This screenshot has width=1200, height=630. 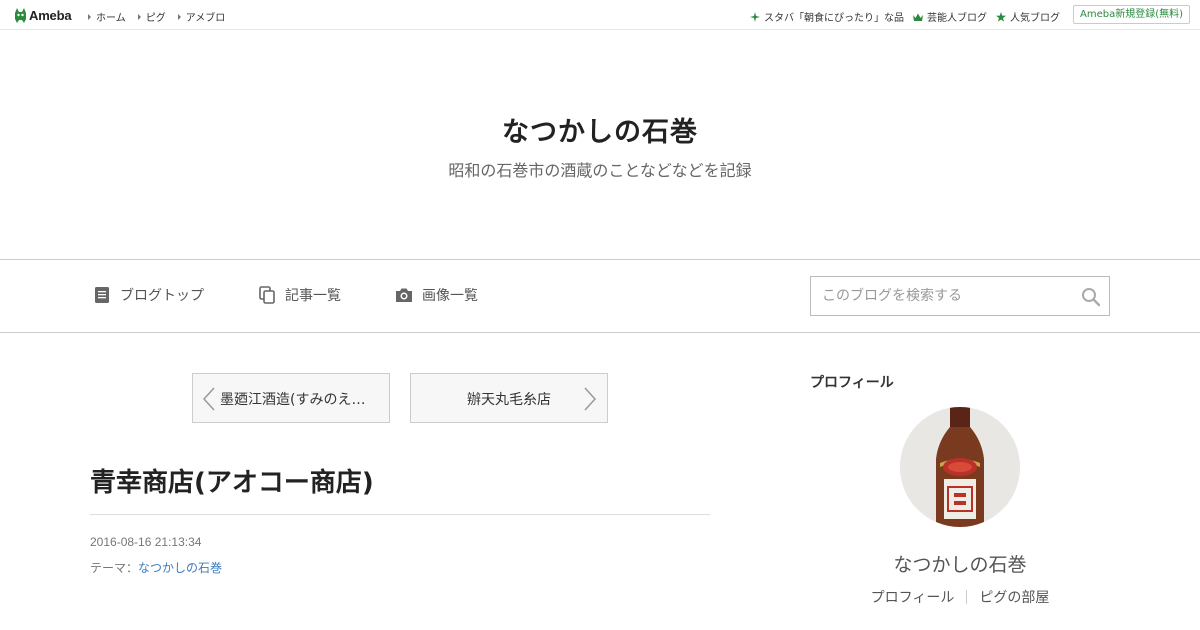 I want to click on logo-text: Ameba, so click(x=50, y=15).